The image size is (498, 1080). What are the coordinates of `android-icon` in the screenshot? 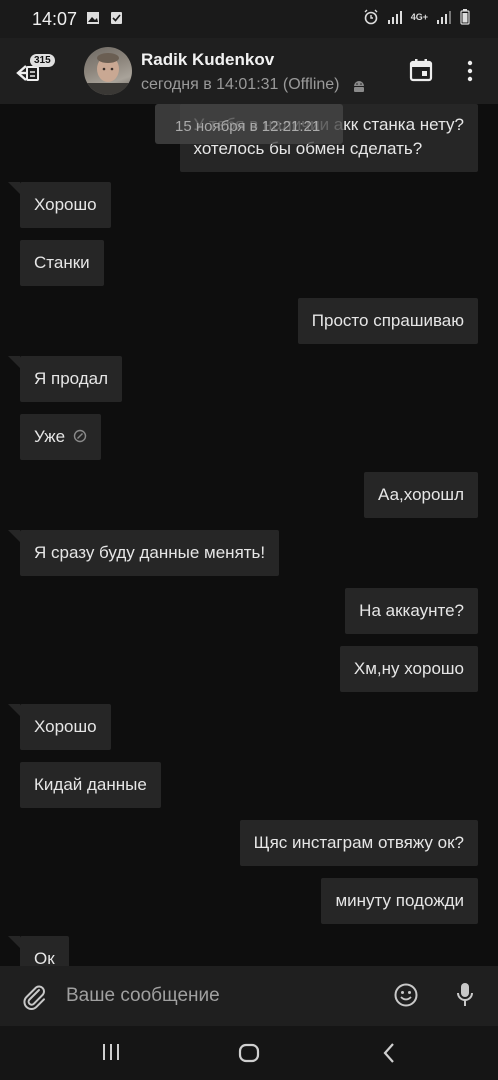 It's located at (359, 86).